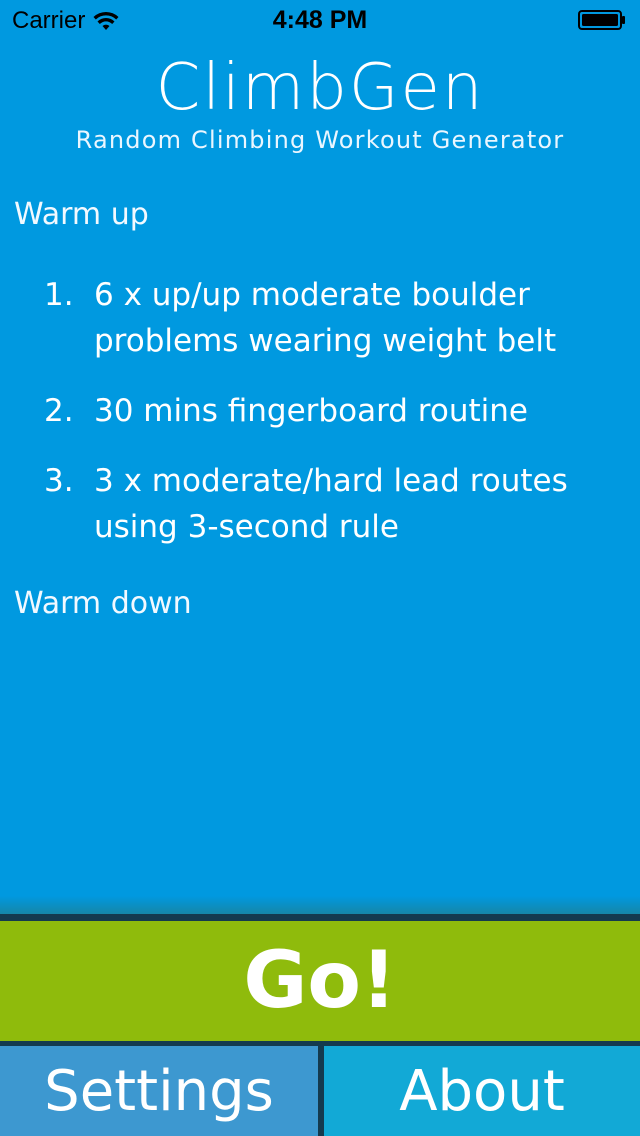 The image size is (640, 1136). What do you see at coordinates (311, 411) in the screenshot?
I see `workout-item-text: 30 mins fingerboard routine` at bounding box center [311, 411].